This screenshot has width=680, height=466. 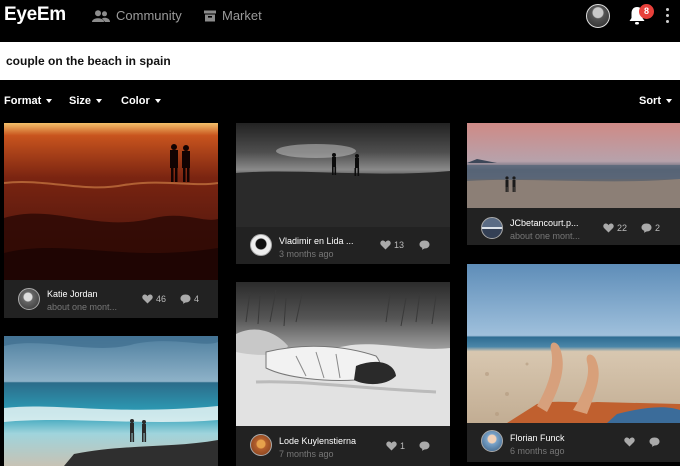 I want to click on sort-label: Sort, so click(x=650, y=101).